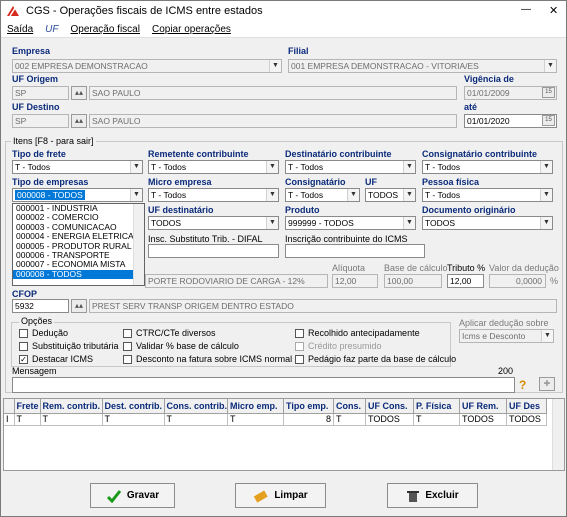 Image resolution: width=567 pixels, height=517 pixels. Describe the element at coordinates (213, 251) in the screenshot. I see `insc-subst-input` at that location.